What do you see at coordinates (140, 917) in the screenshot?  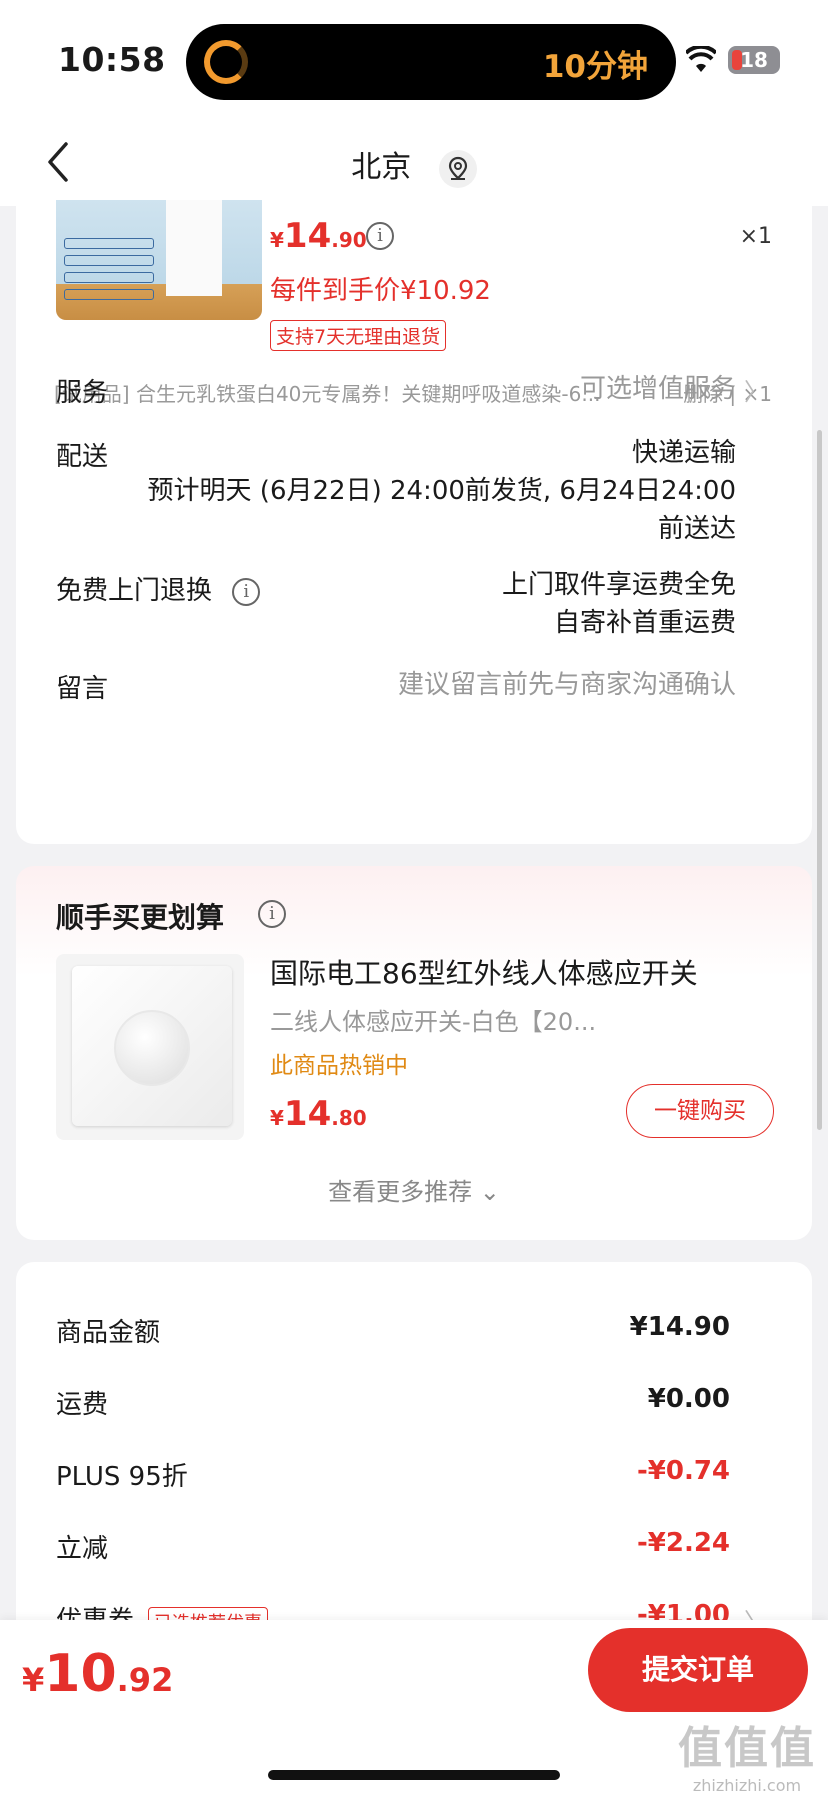 I see `recommend-title: 顺手买更划算` at bounding box center [140, 917].